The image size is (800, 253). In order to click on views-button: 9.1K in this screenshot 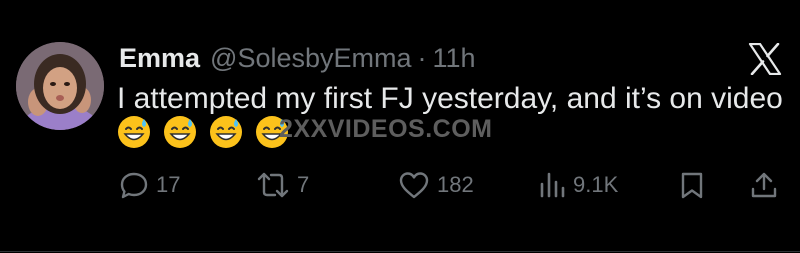, I will do `click(578, 185)`.